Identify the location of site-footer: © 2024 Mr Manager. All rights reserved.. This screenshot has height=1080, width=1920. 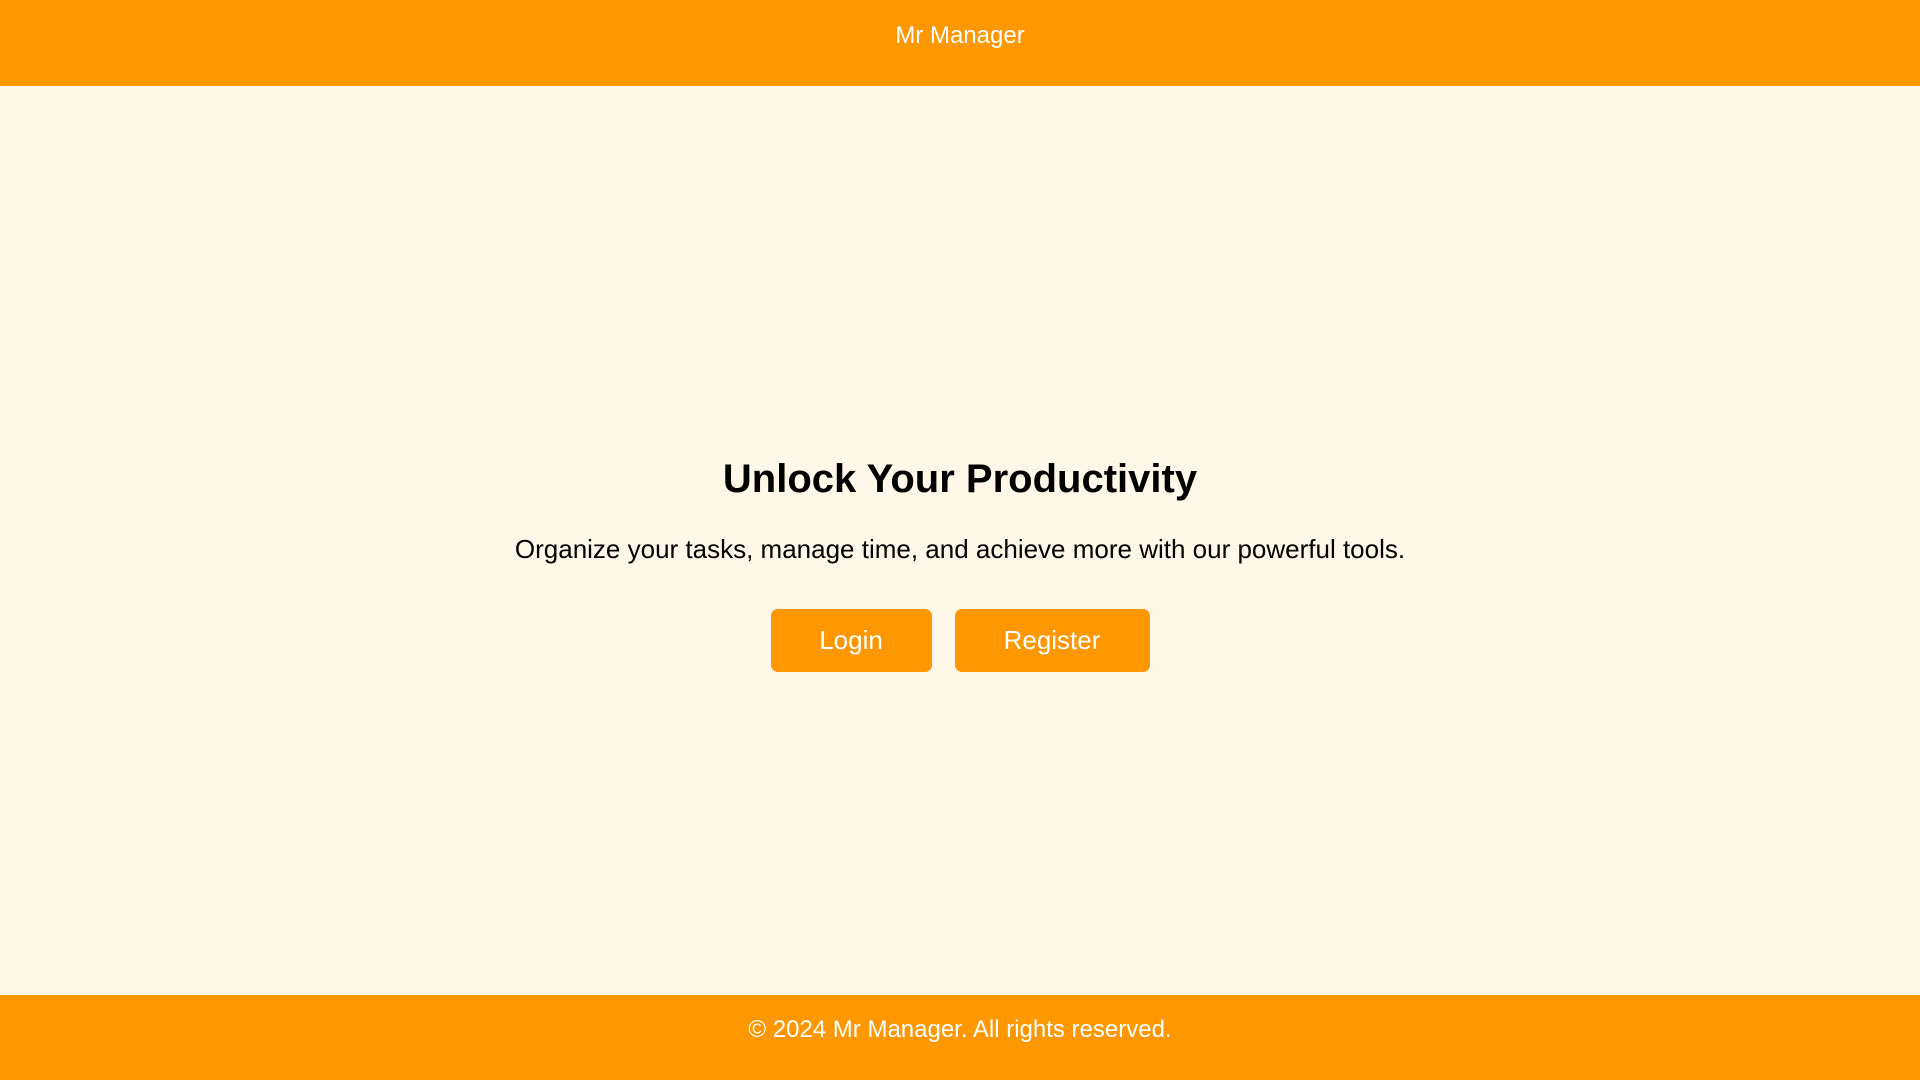
(960, 1037).